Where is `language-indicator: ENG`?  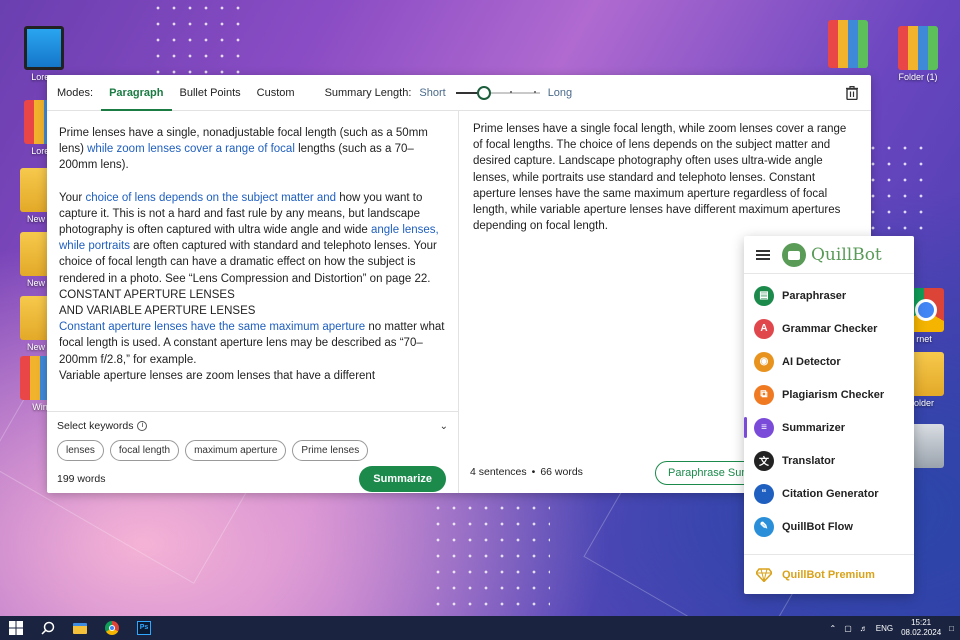 language-indicator: ENG is located at coordinates (884, 628).